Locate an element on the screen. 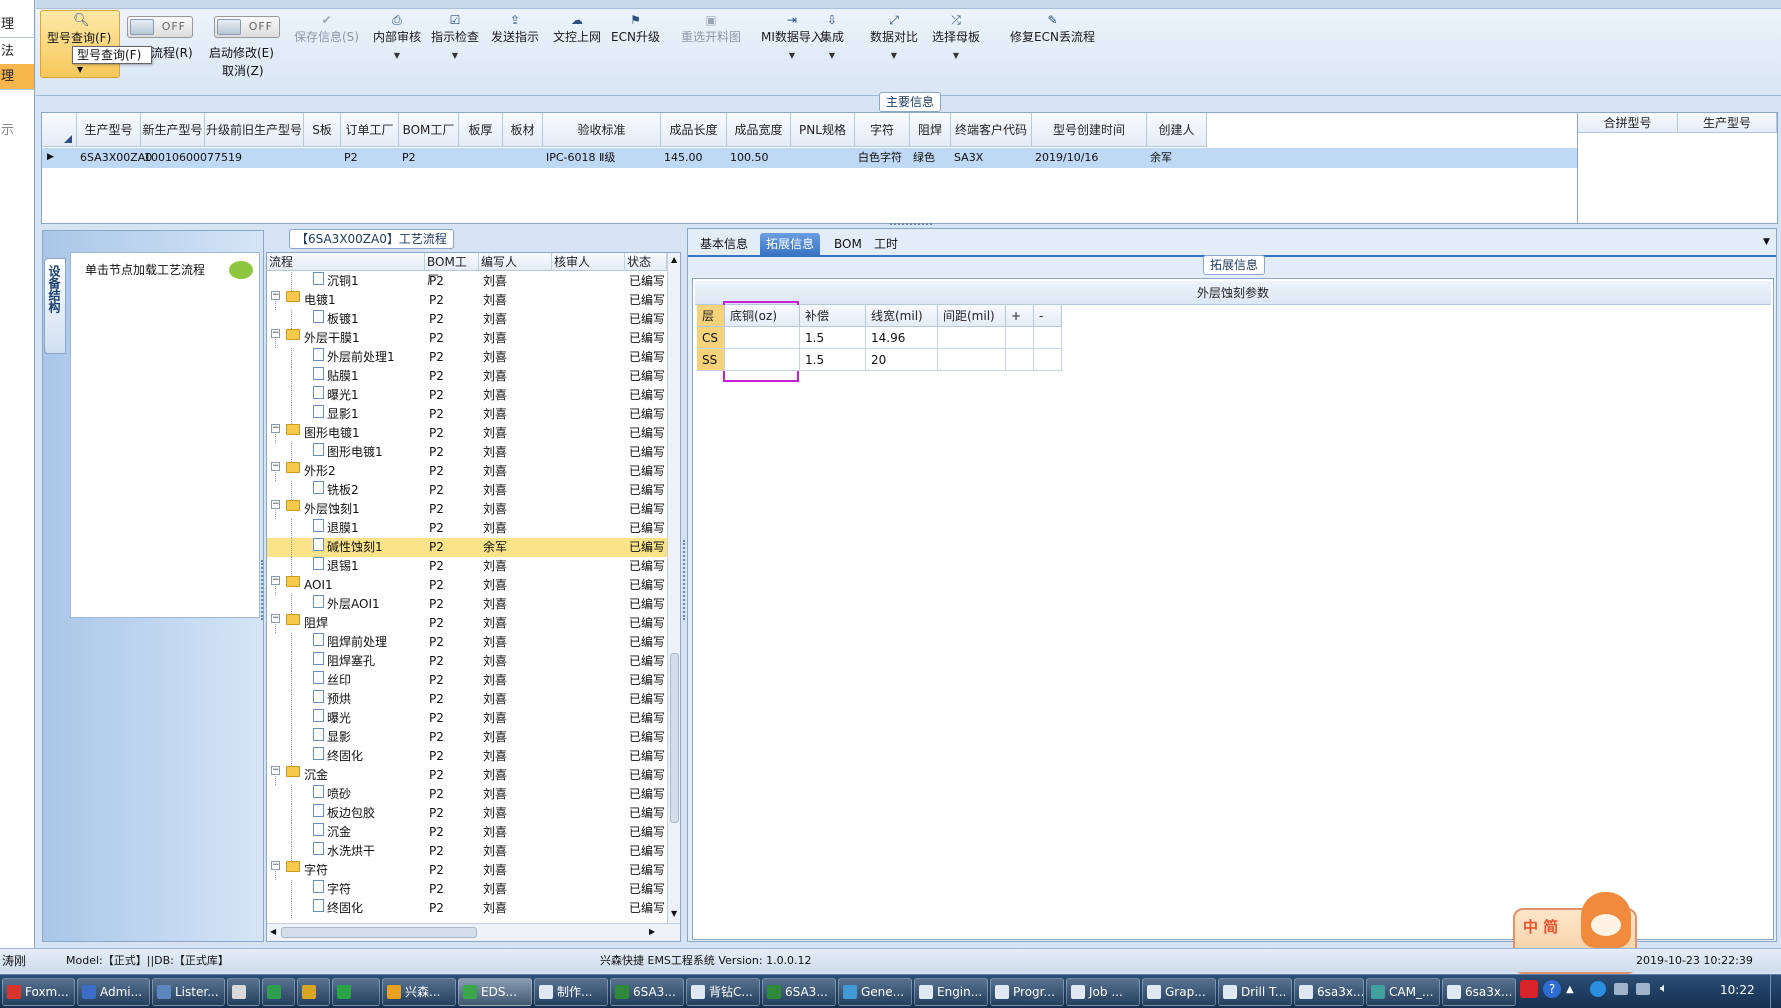 The height and width of the screenshot is (1008, 1781). main-col-header: 板厚 is located at coordinates (481, 130).